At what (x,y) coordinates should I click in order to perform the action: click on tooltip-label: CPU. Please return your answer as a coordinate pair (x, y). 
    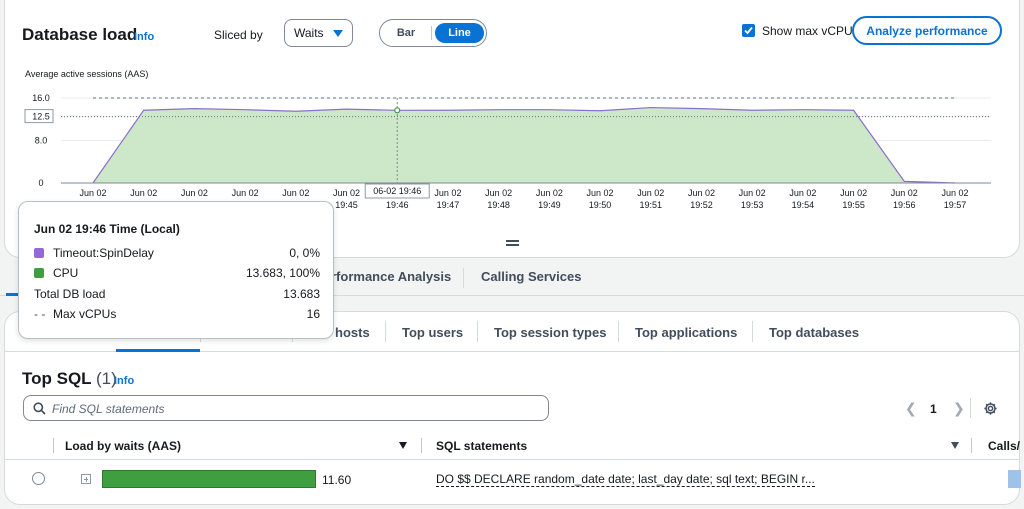
    Looking at the image, I should click on (66, 273).